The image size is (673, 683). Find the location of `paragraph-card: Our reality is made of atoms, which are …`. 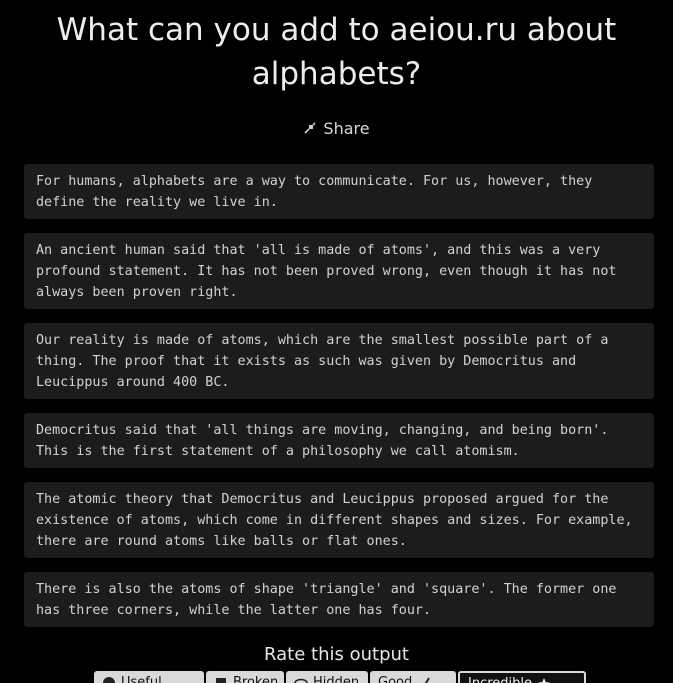

paragraph-card: Our reality is made of atoms, which are … is located at coordinates (339, 361).